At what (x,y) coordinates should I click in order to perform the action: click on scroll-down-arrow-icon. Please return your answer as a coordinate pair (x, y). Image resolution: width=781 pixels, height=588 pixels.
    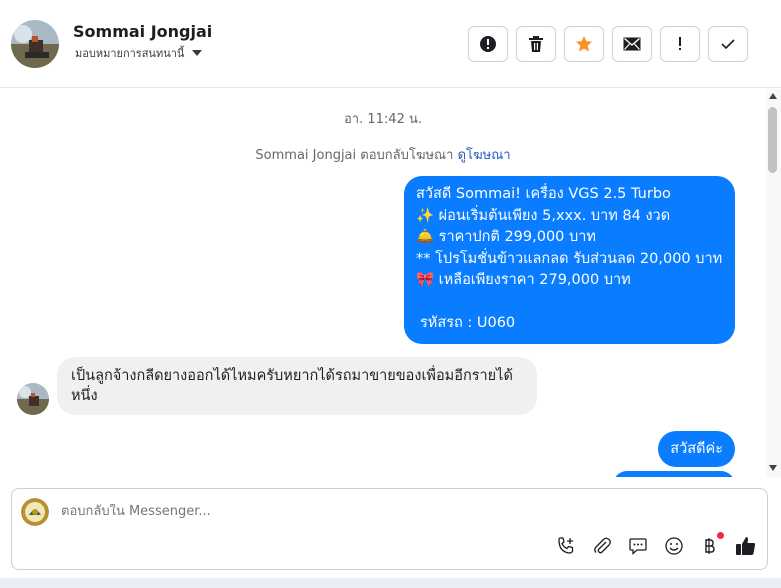
    Looking at the image, I should click on (773, 468).